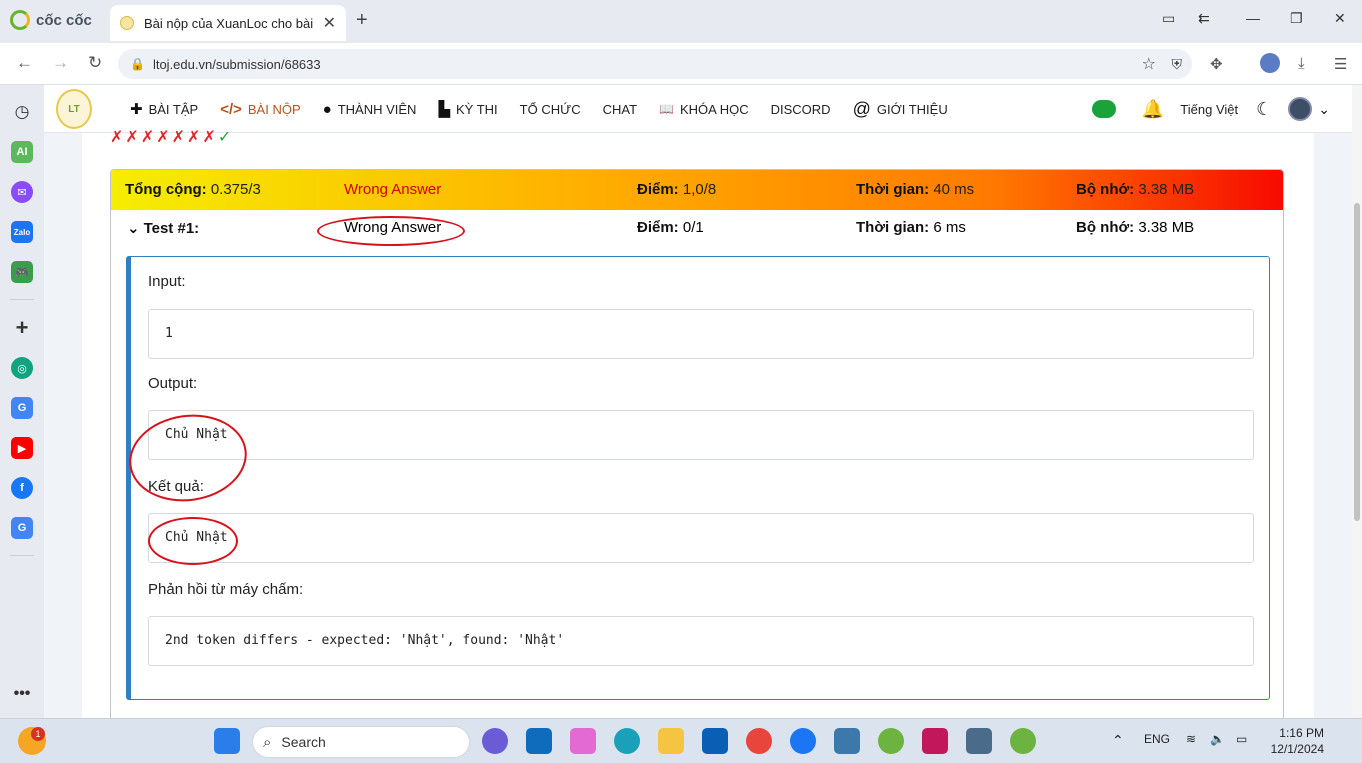 The image size is (1362, 763). What do you see at coordinates (1209, 109) in the screenshot?
I see `language-selector: Tiếng Việt` at bounding box center [1209, 109].